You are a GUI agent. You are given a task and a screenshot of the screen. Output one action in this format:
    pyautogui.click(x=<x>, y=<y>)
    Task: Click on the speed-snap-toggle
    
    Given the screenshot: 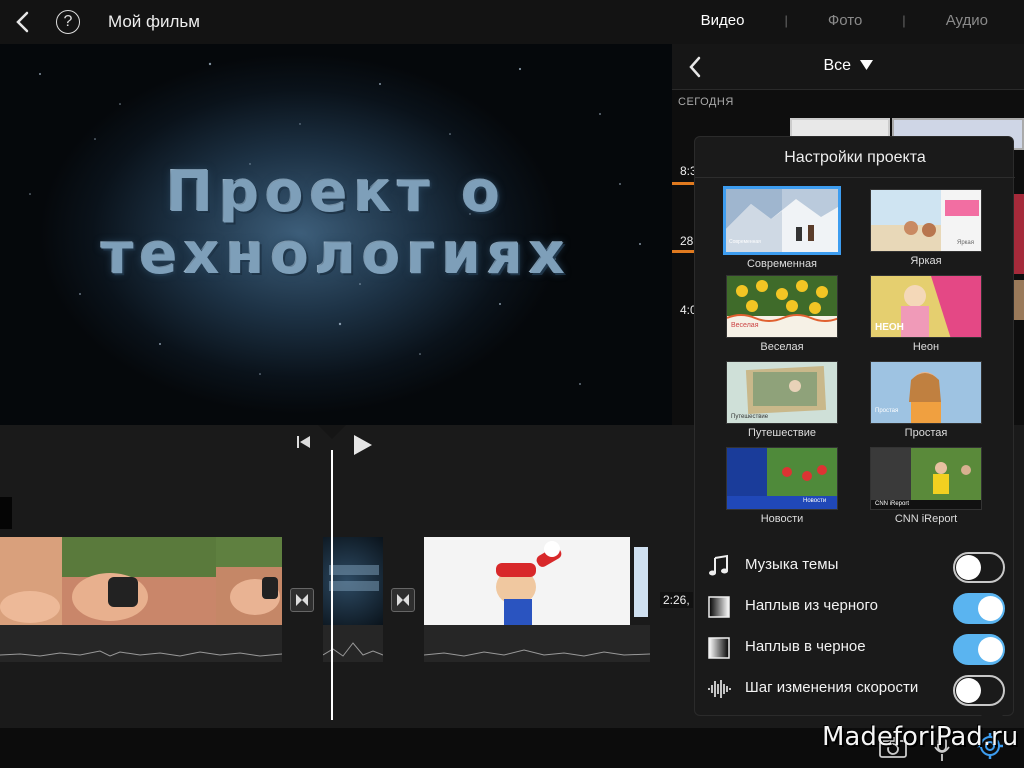 What is the action you would take?
    pyautogui.click(x=979, y=690)
    